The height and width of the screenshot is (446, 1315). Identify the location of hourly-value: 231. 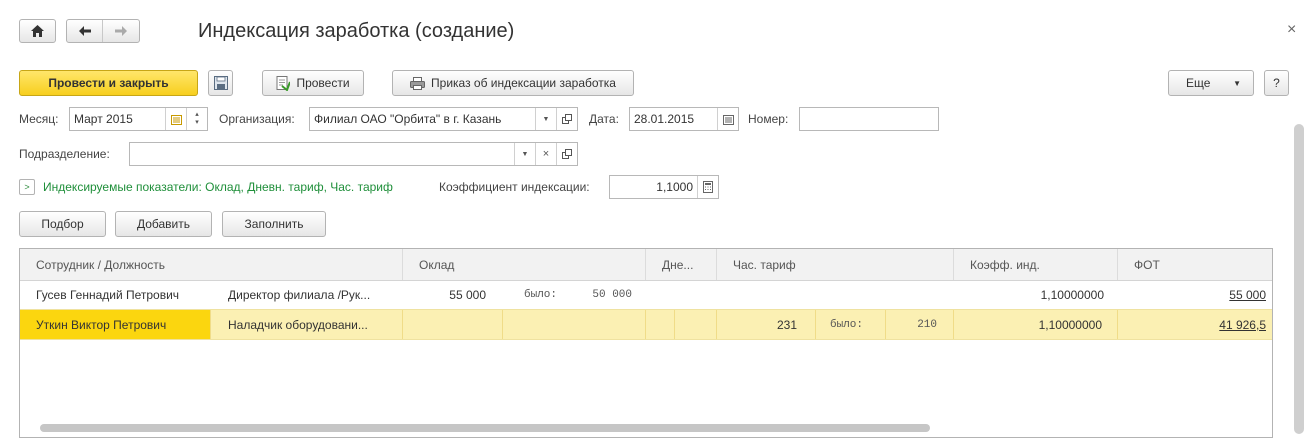
(766, 324).